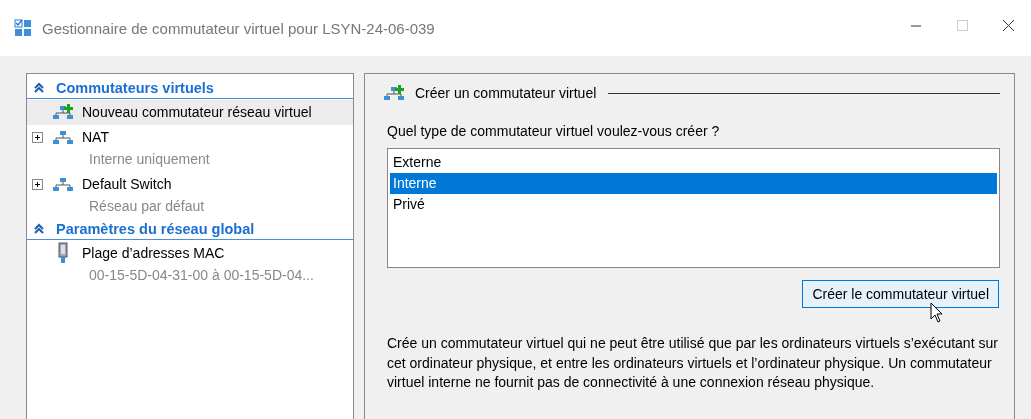  Describe the element at coordinates (506, 93) in the screenshot. I see `group-title: Créer un commutateur virtuel` at that location.